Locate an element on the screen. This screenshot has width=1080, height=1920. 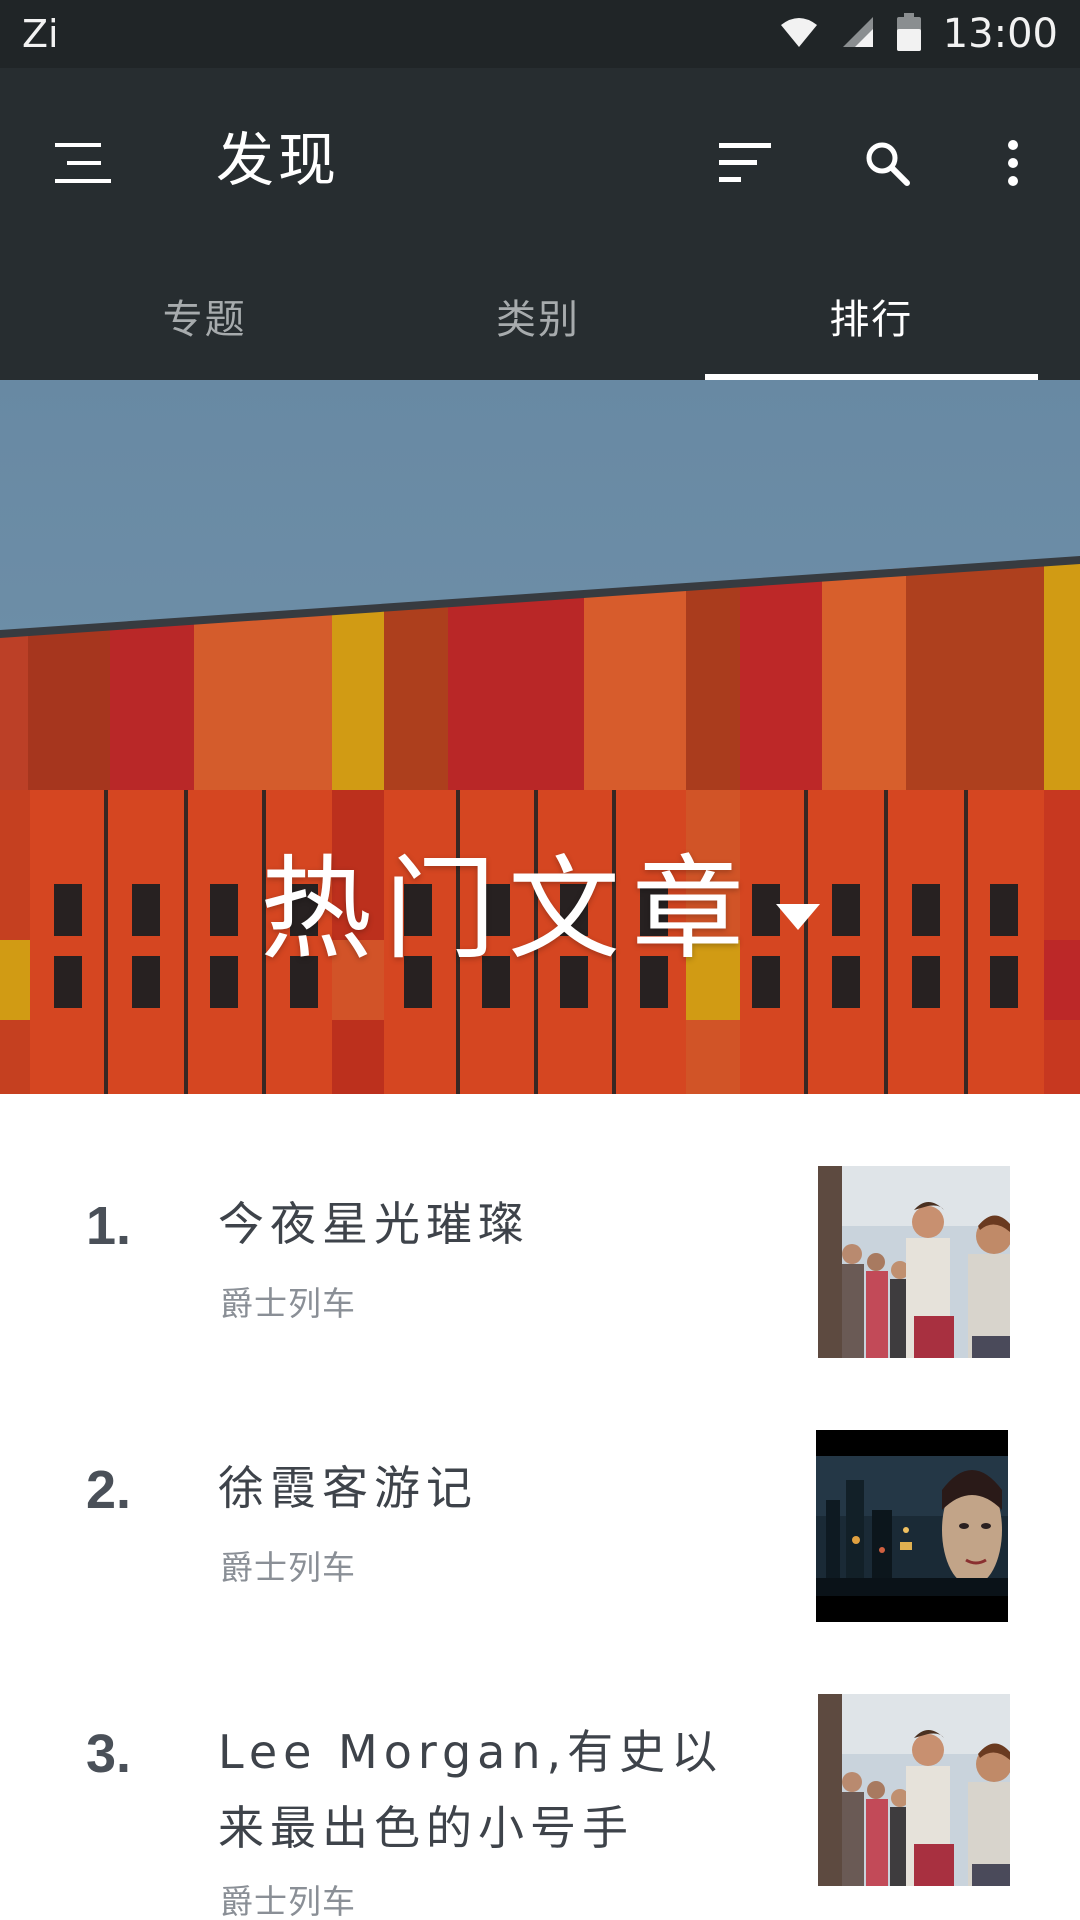
search-button is located at coordinates (887, 163).